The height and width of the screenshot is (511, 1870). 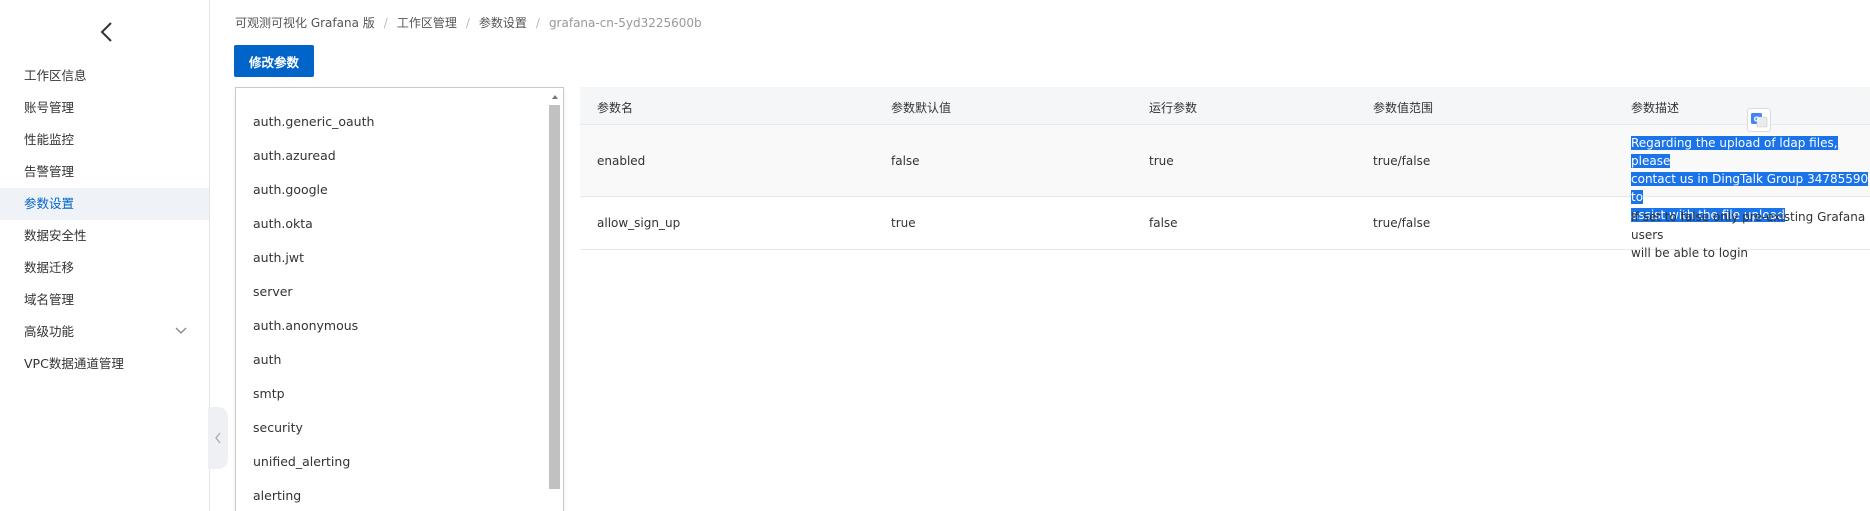 I want to click on list-item: security, so click(x=399, y=428).